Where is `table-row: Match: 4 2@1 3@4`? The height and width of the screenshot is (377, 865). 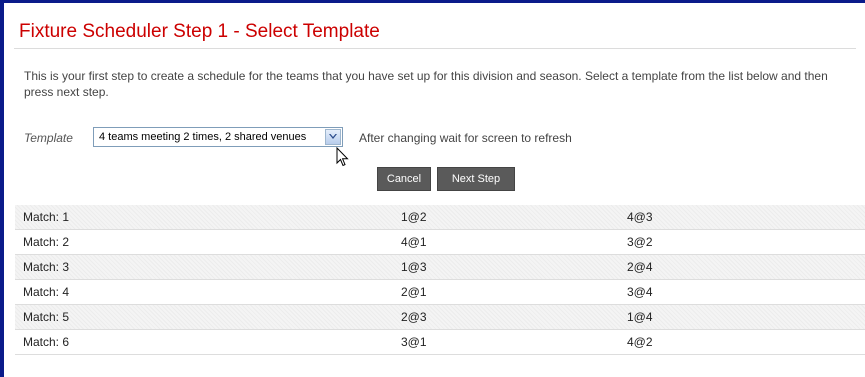 table-row: Match: 4 2@1 3@4 is located at coordinates (440, 292).